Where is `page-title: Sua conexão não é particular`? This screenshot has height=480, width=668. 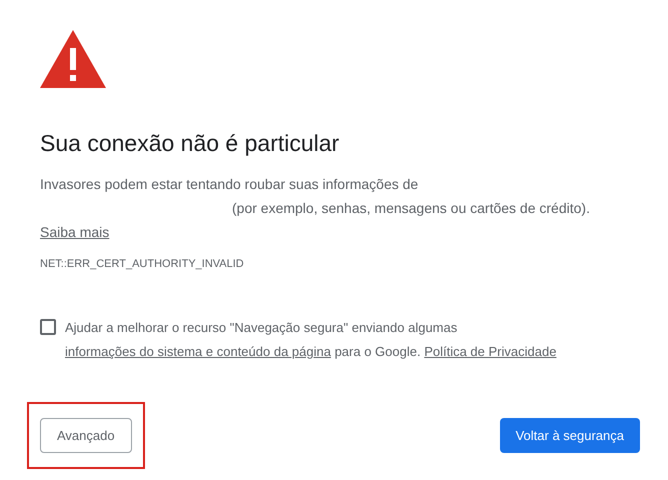 page-title: Sua conexão não é particular is located at coordinates (190, 143).